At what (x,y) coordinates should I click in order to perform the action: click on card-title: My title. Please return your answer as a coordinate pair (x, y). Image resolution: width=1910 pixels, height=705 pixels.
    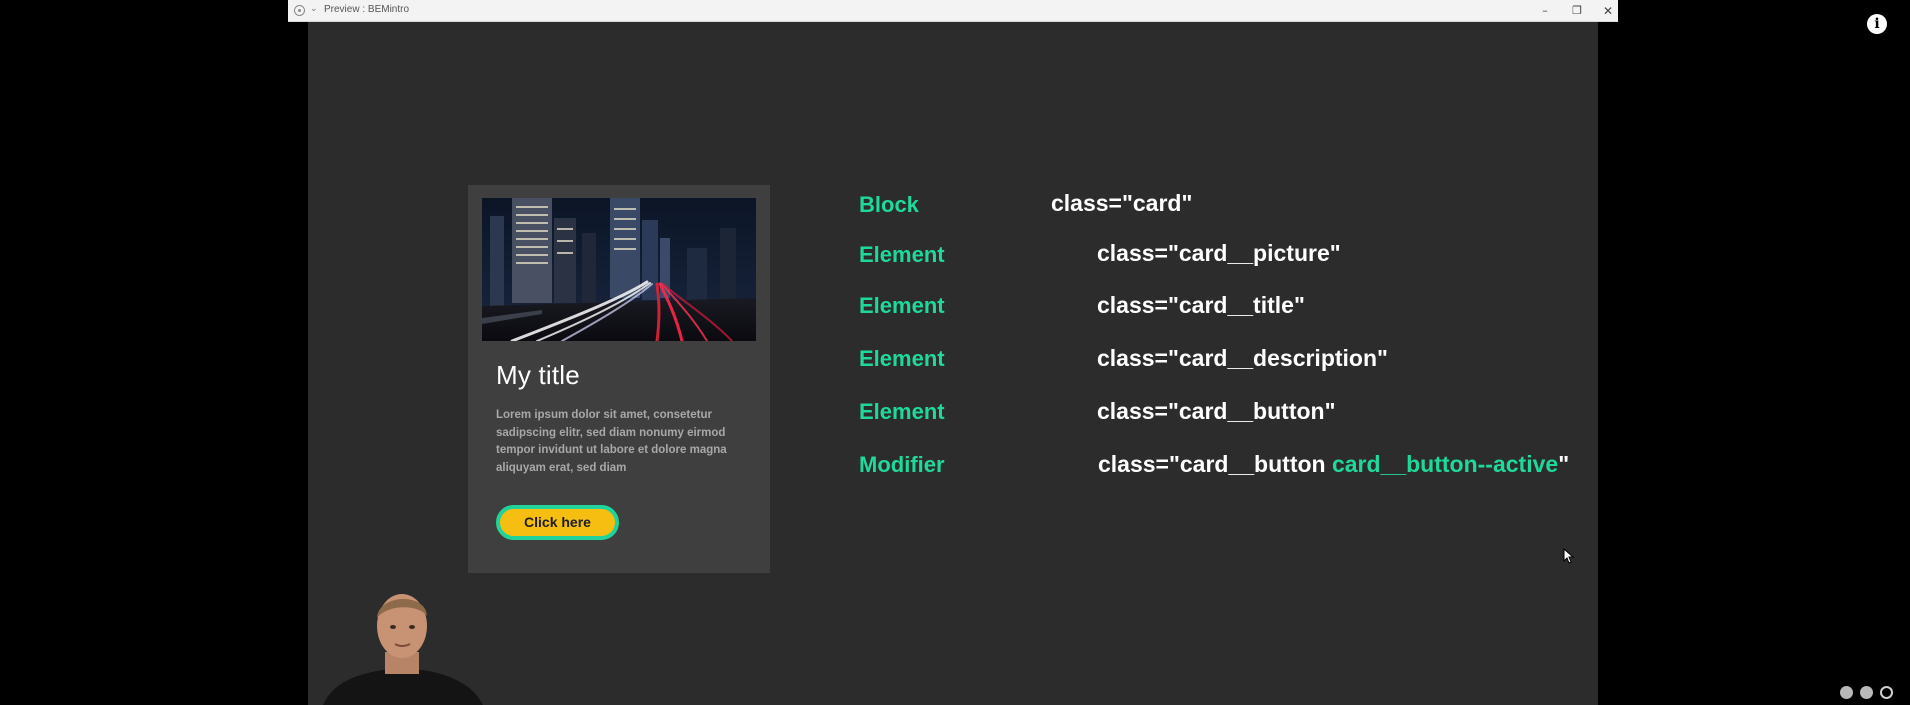
    Looking at the image, I should click on (538, 375).